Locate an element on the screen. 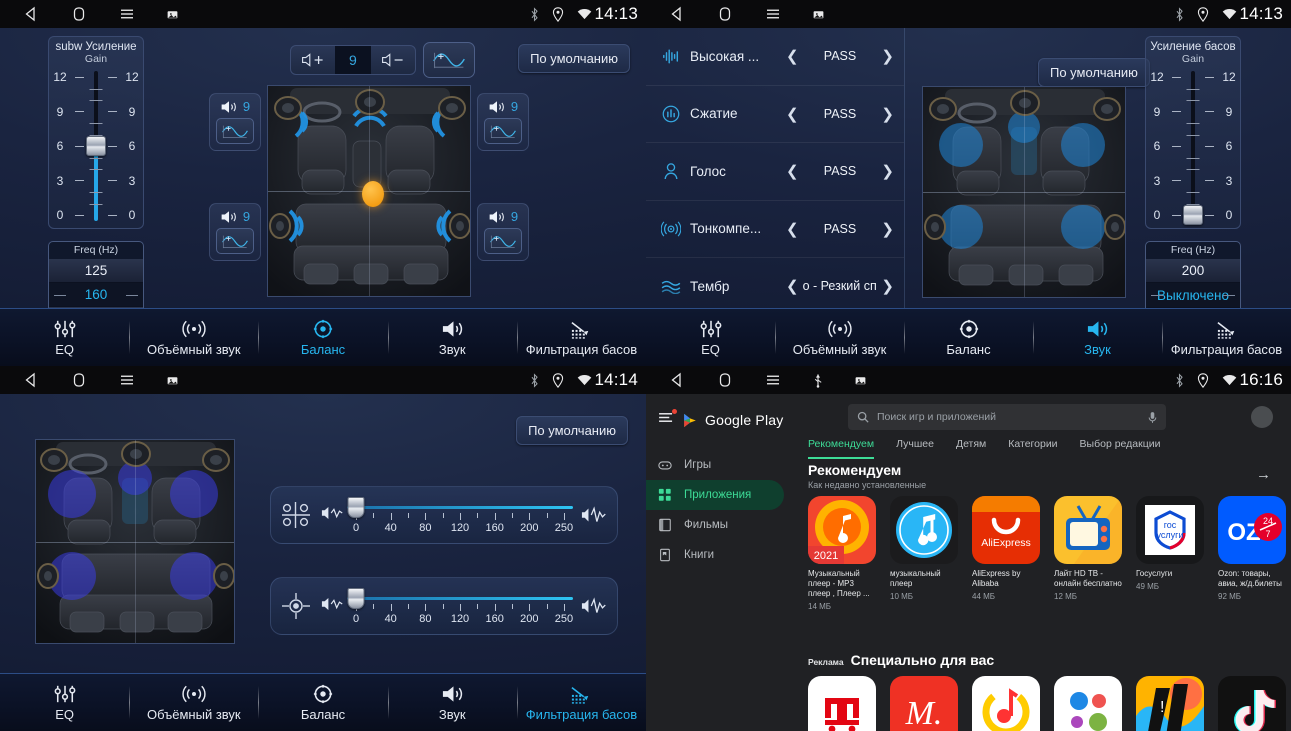  volume-minus-icon is located at coordinates (393, 60).